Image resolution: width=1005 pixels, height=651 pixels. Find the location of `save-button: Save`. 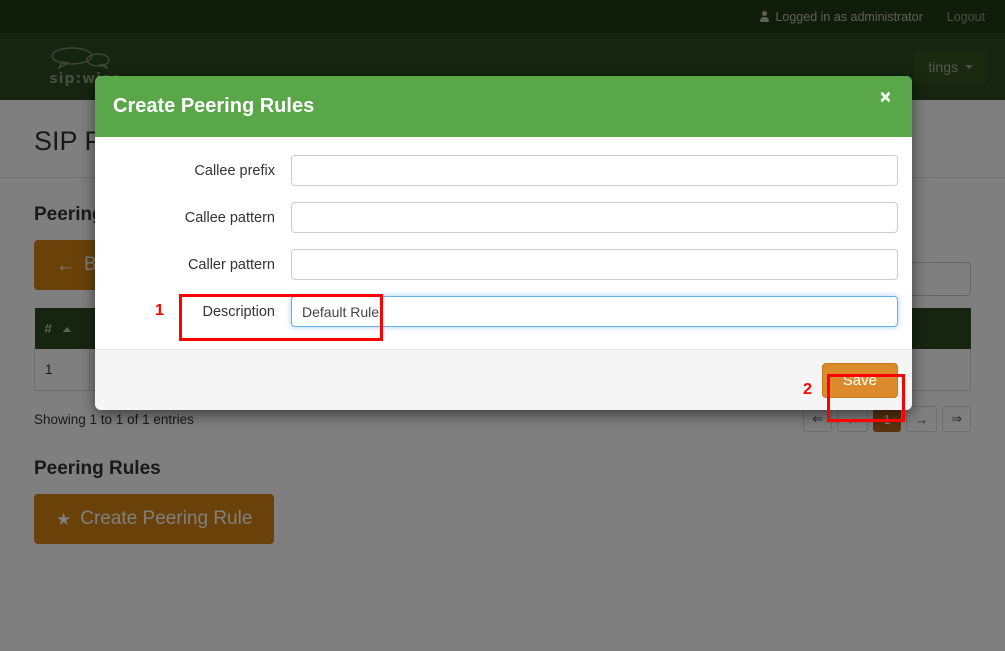

save-button: Save is located at coordinates (859, 380).